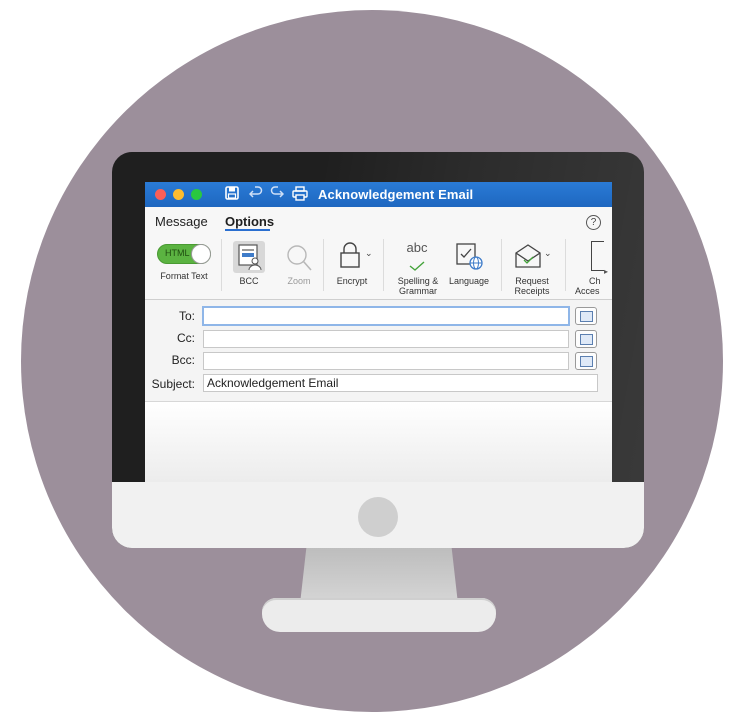  What do you see at coordinates (186, 316) in the screenshot?
I see `to-label: To:` at bounding box center [186, 316].